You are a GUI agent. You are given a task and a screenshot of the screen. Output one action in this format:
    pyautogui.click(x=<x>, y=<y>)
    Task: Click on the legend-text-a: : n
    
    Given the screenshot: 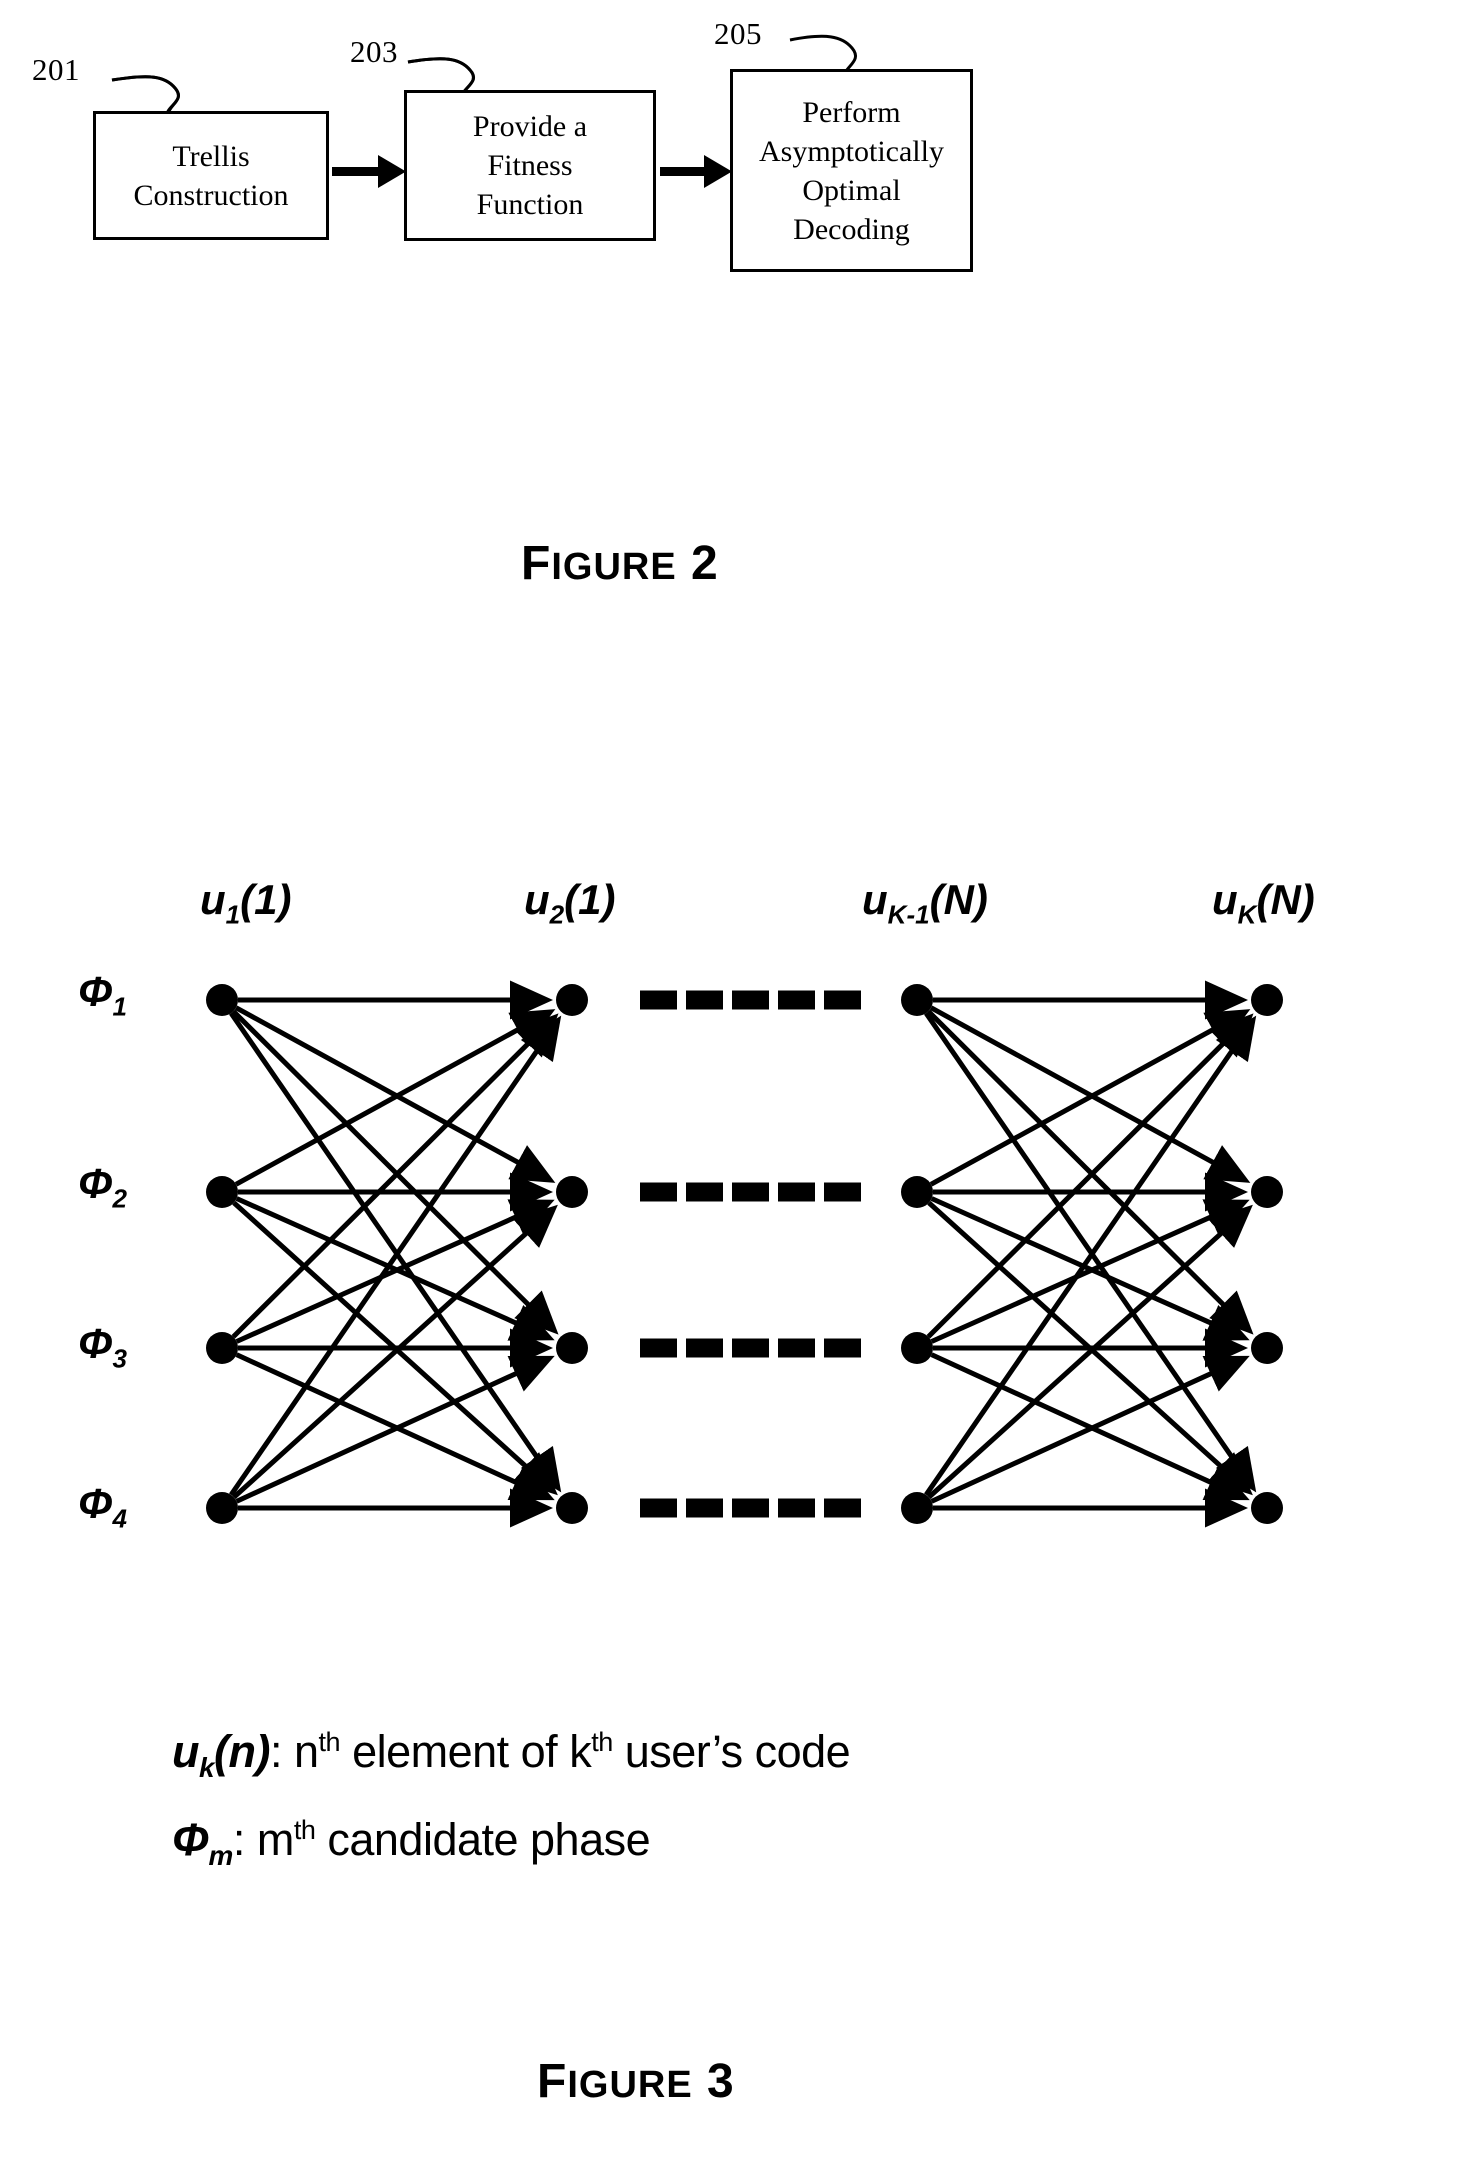 What is the action you would take?
    pyautogui.click(x=294, y=1751)
    